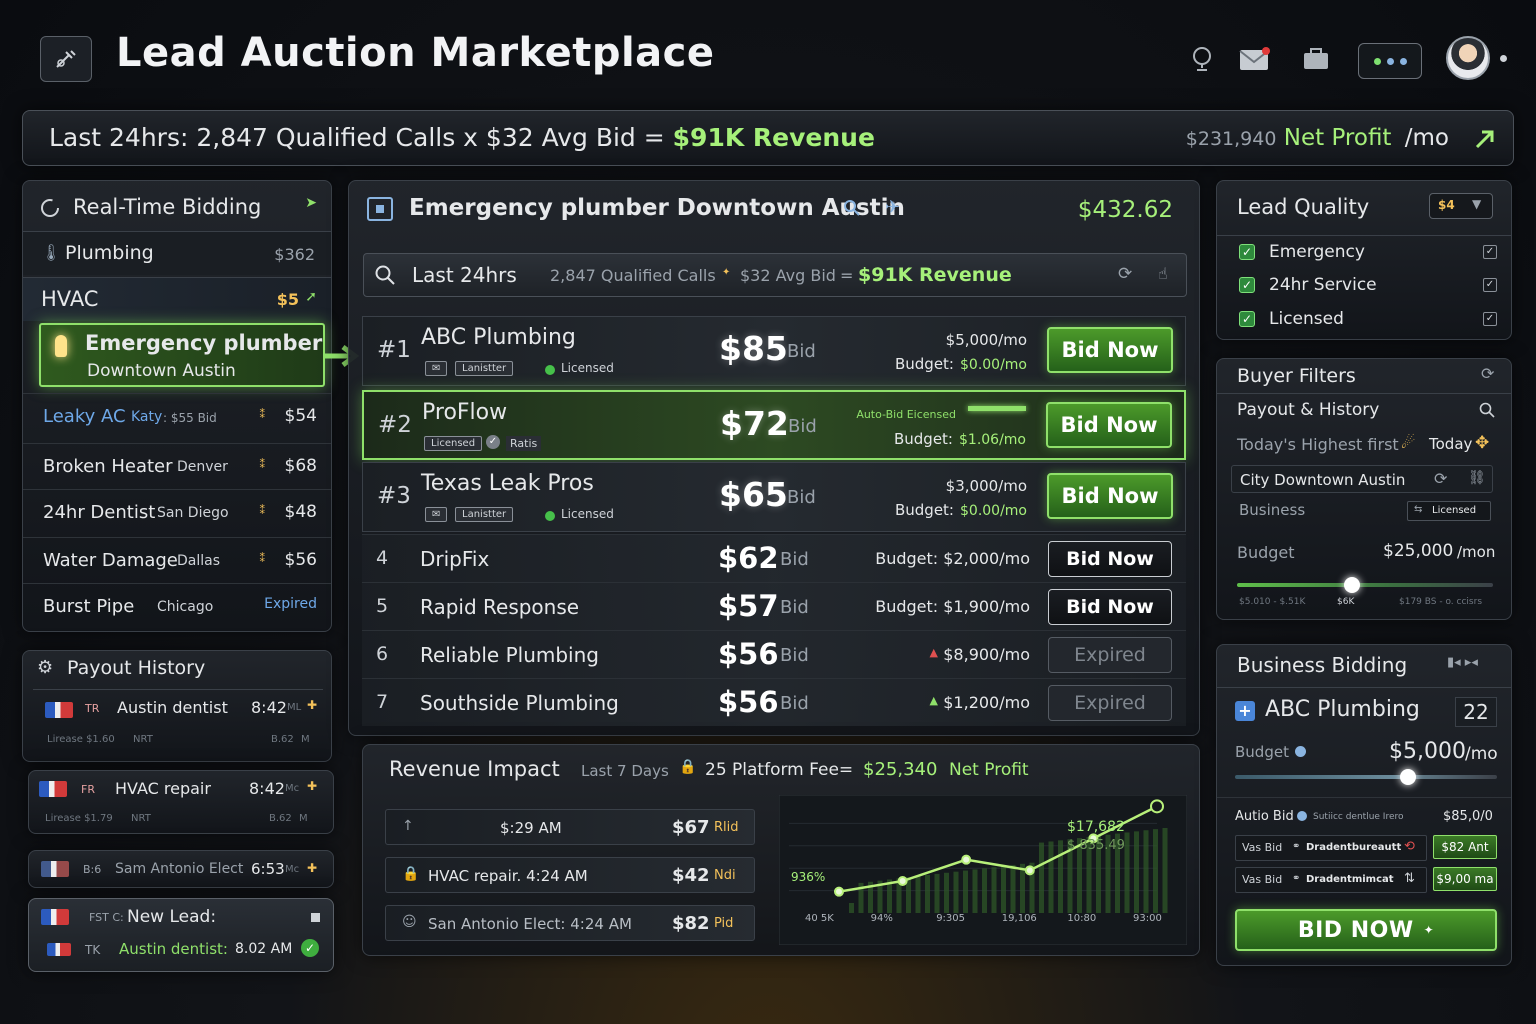  What do you see at coordinates (498, 337) in the screenshot?
I see `bidder-name: ABC Plumbing` at bounding box center [498, 337].